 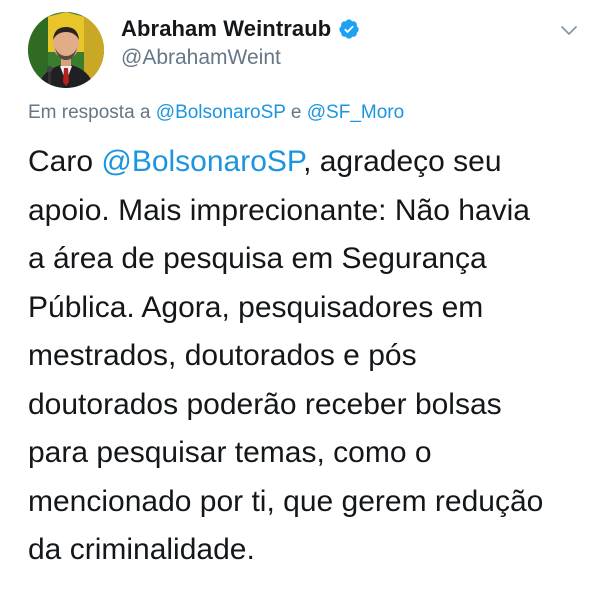 What do you see at coordinates (296, 112) in the screenshot?
I see `reply-joiner: e` at bounding box center [296, 112].